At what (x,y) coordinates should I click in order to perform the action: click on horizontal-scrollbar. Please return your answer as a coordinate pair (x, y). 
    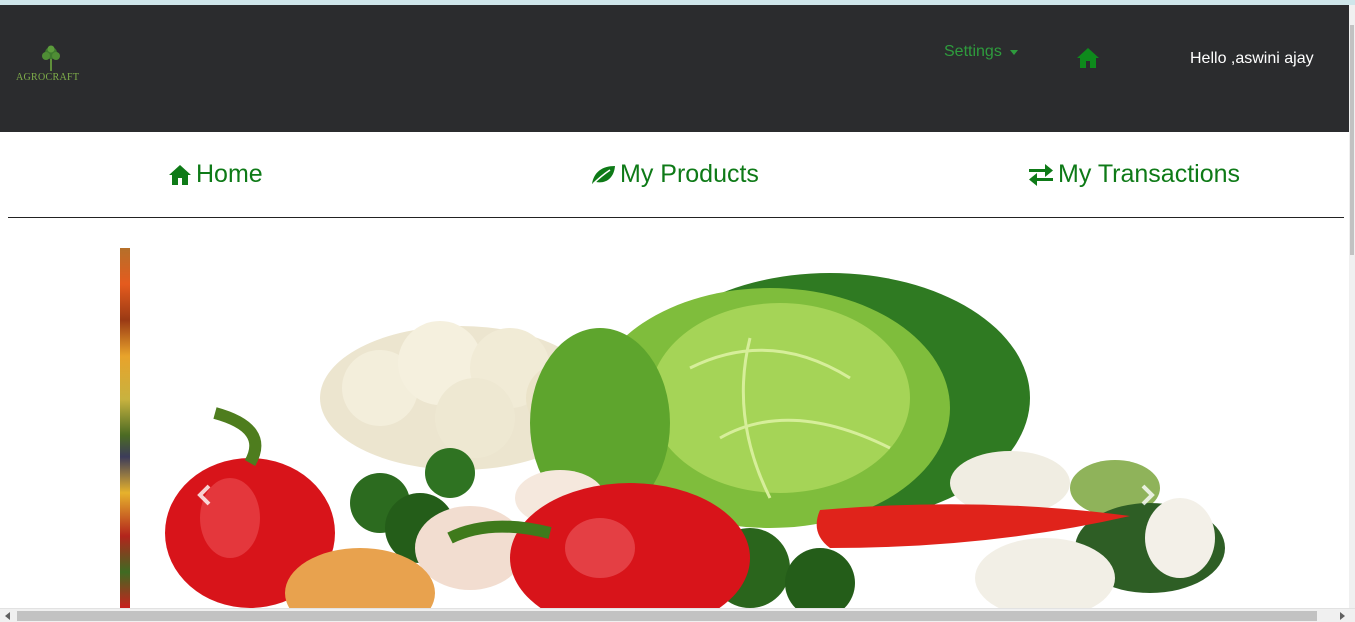
    Looking at the image, I should click on (677, 615).